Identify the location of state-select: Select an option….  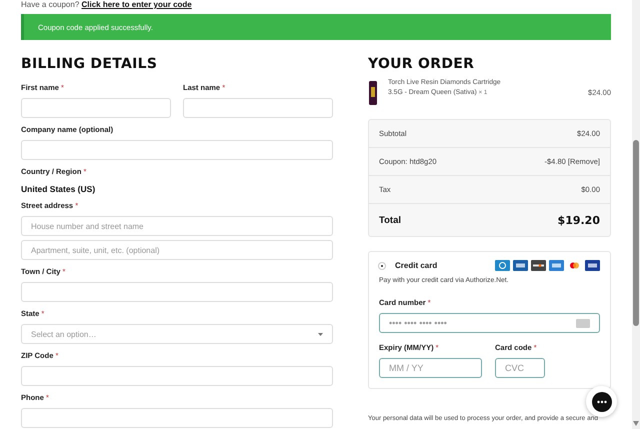
(177, 334).